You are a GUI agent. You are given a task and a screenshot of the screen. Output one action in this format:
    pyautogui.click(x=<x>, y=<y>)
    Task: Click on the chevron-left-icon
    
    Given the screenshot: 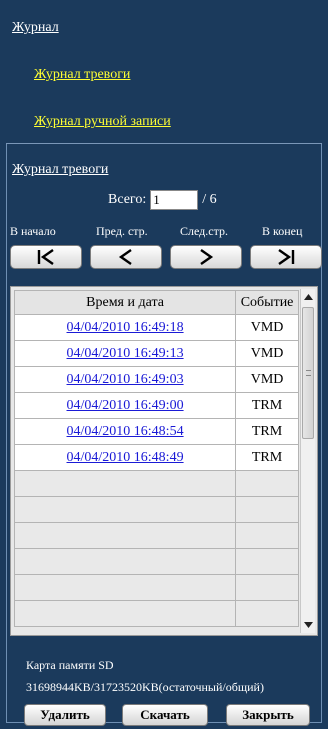 What is the action you would take?
    pyautogui.click(x=125, y=257)
    